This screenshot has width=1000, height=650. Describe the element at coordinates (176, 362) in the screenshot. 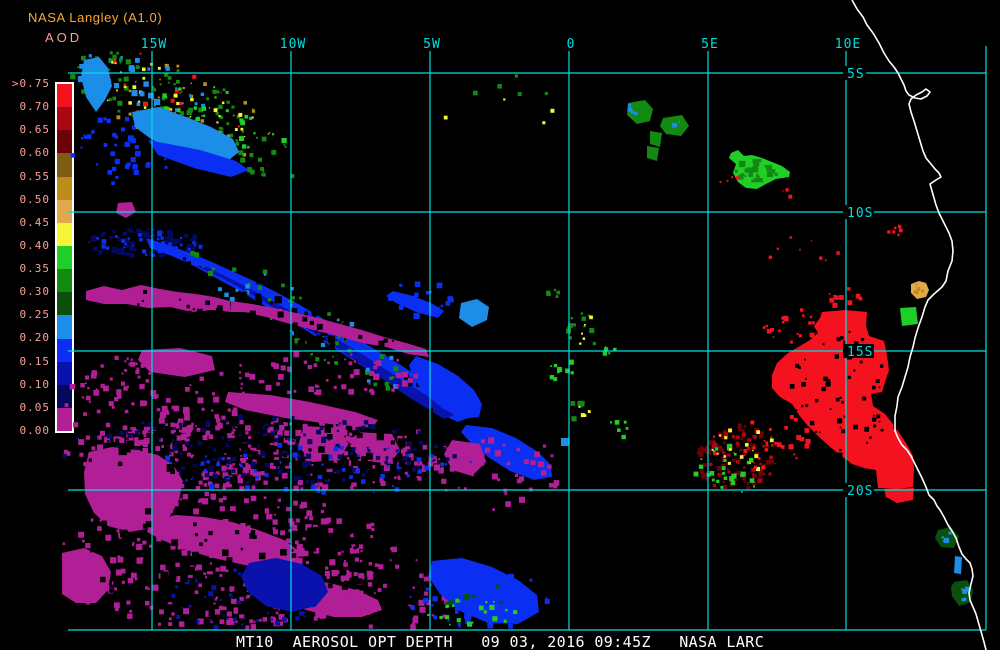

I see `aod-region` at that location.